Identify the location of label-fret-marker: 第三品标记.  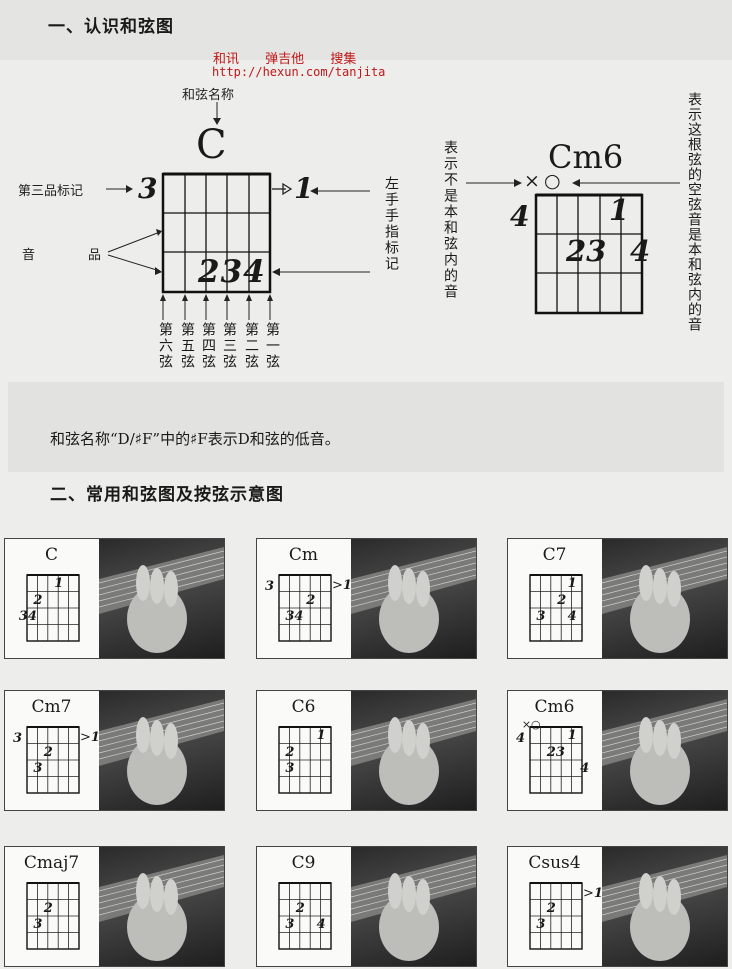
(51, 191).